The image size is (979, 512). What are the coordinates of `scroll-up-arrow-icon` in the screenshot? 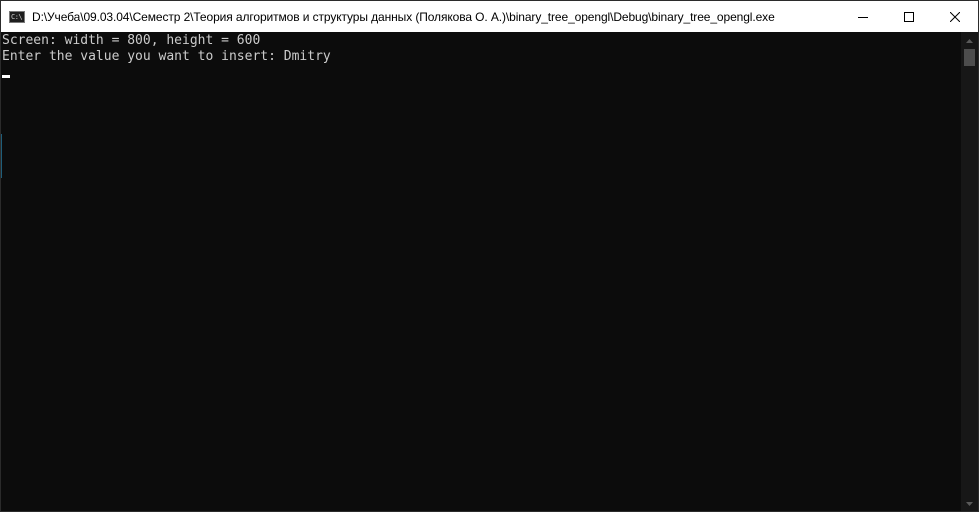 It's located at (969, 40).